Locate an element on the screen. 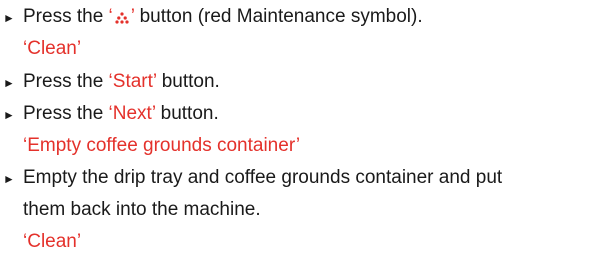  step-2-suffix: button. is located at coordinates (188, 81).